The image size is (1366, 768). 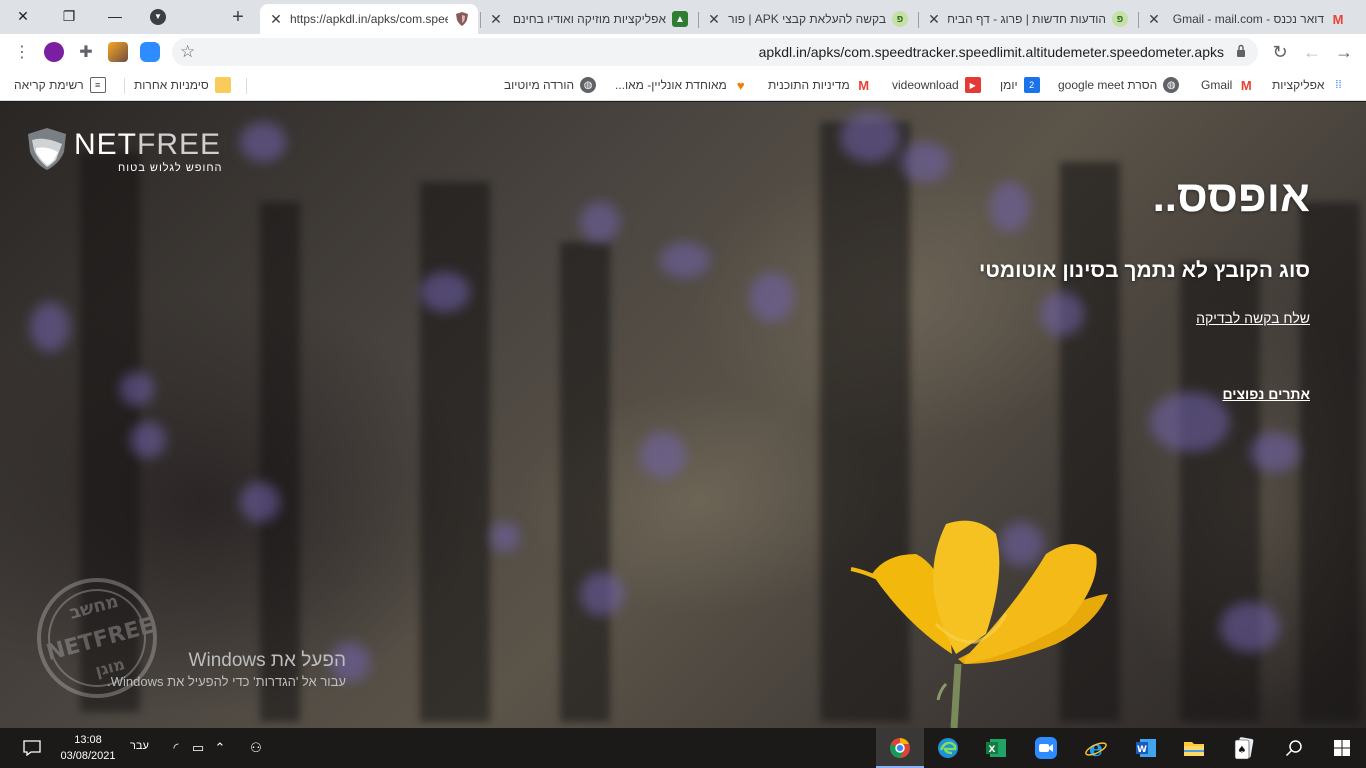 I want to click on calendar-icon: 2, so click(x=1031, y=85).